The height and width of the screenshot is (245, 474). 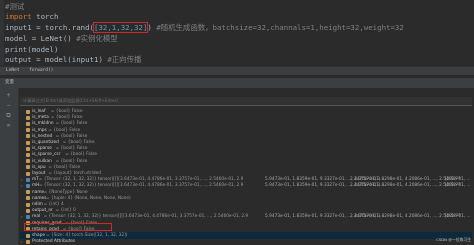 What do you see at coordinates (54, 242) in the screenshot?
I see `variable-name: Protected Attributes` at bounding box center [54, 242].